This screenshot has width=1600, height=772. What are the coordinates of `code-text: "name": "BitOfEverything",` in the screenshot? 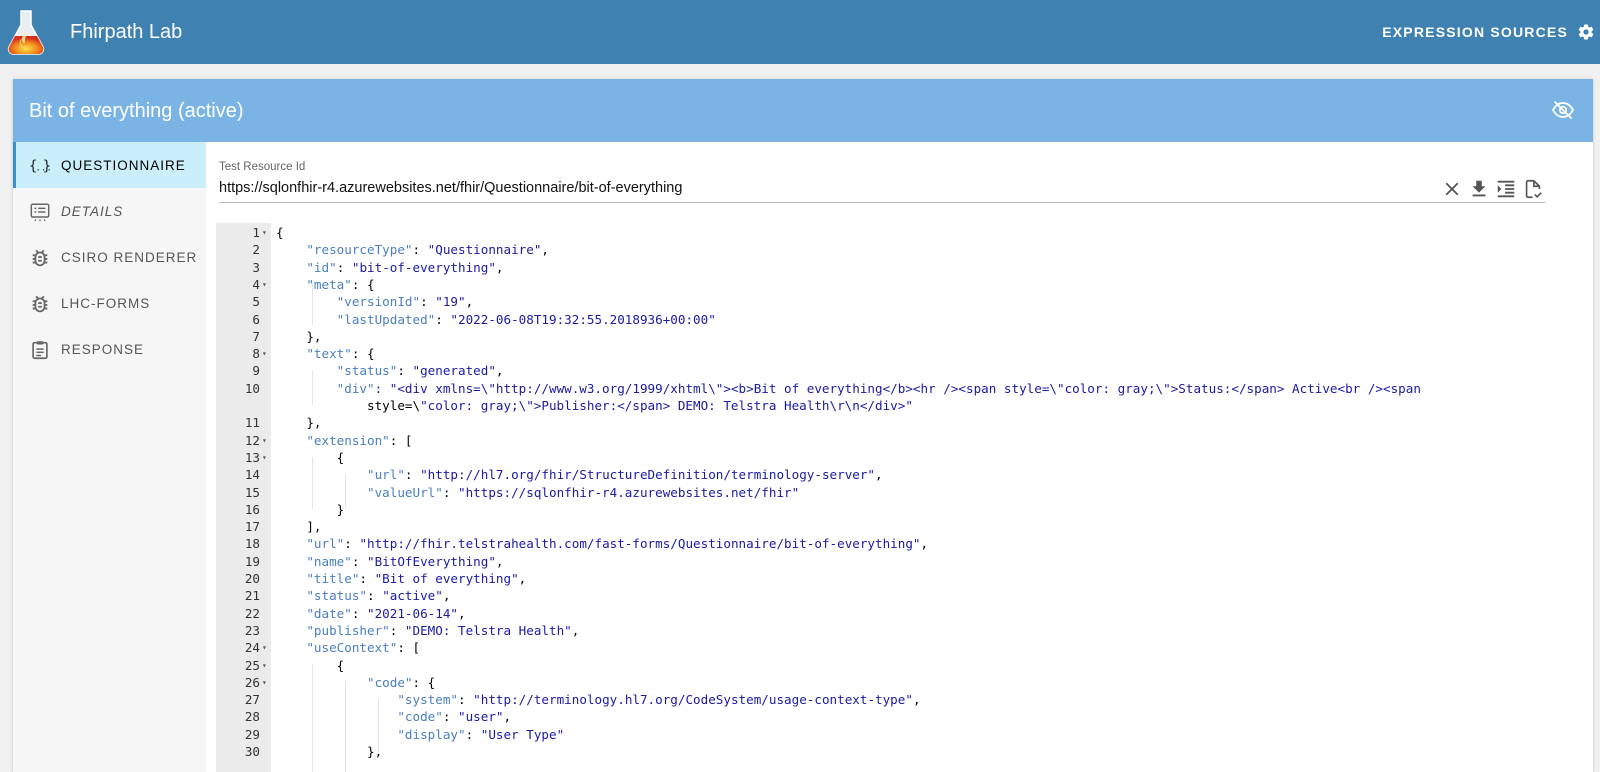 It's located at (405, 561).